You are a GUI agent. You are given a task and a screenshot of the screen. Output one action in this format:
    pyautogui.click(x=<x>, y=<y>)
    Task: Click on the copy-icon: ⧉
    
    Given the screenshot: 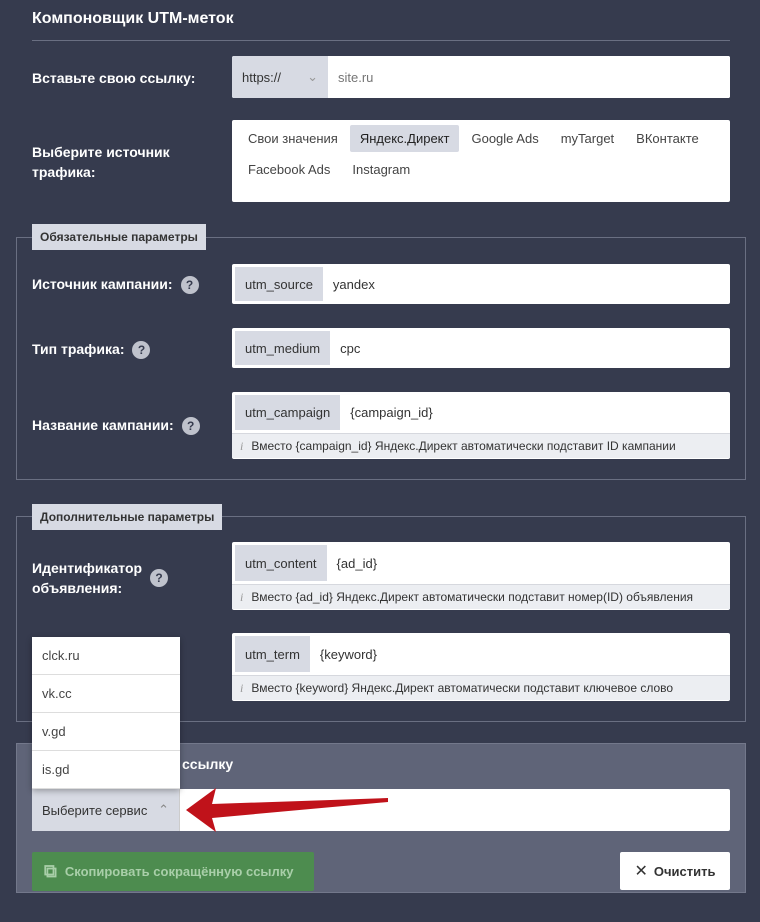 What is the action you would take?
    pyautogui.click(x=50, y=871)
    